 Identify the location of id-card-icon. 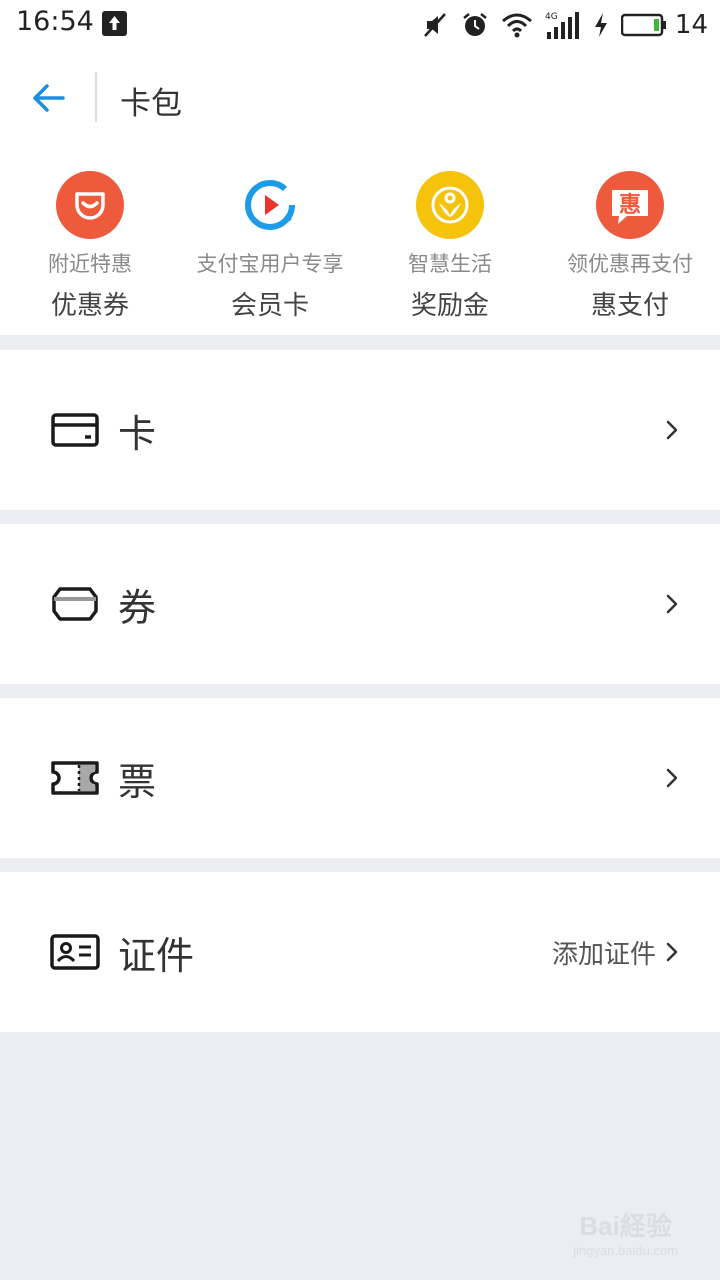
(75, 952).